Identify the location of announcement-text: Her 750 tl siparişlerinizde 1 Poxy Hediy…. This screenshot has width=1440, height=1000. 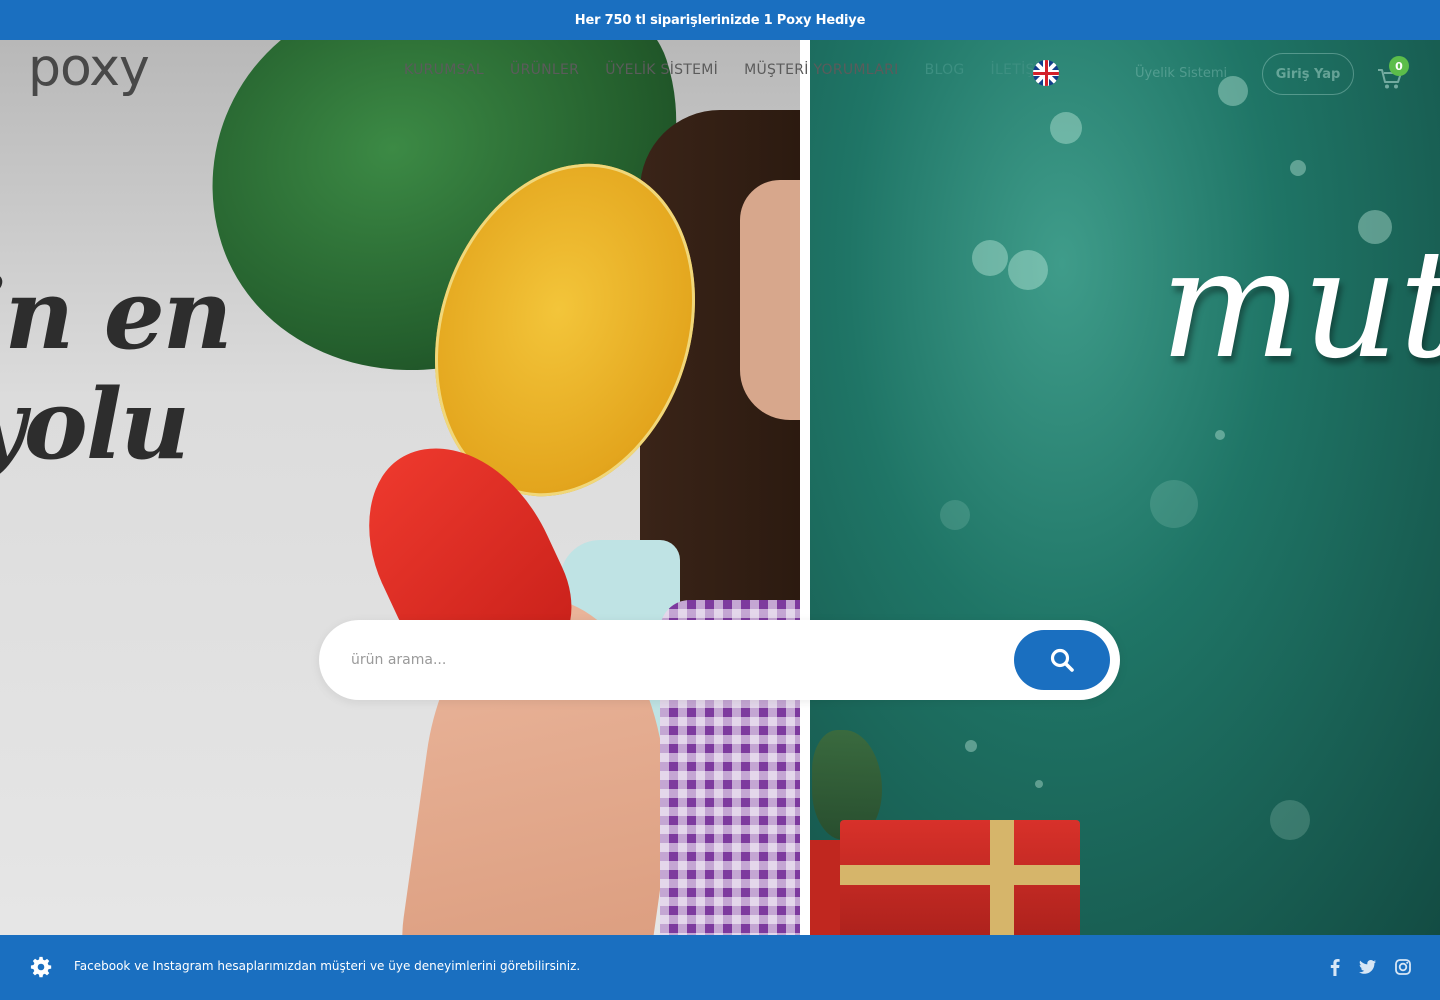
(720, 20).